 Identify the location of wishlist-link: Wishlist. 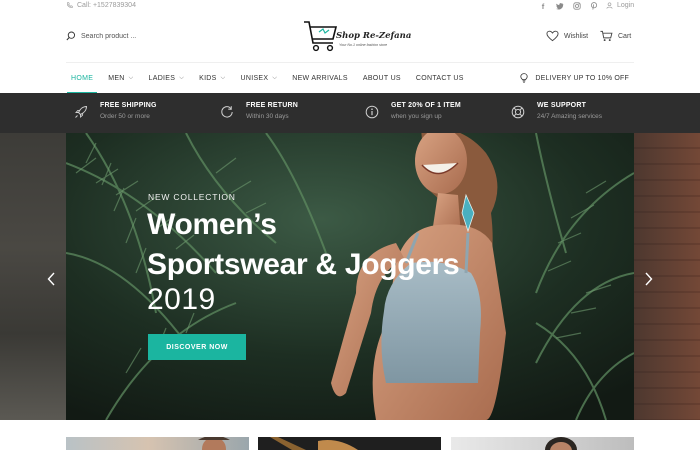
(567, 36).